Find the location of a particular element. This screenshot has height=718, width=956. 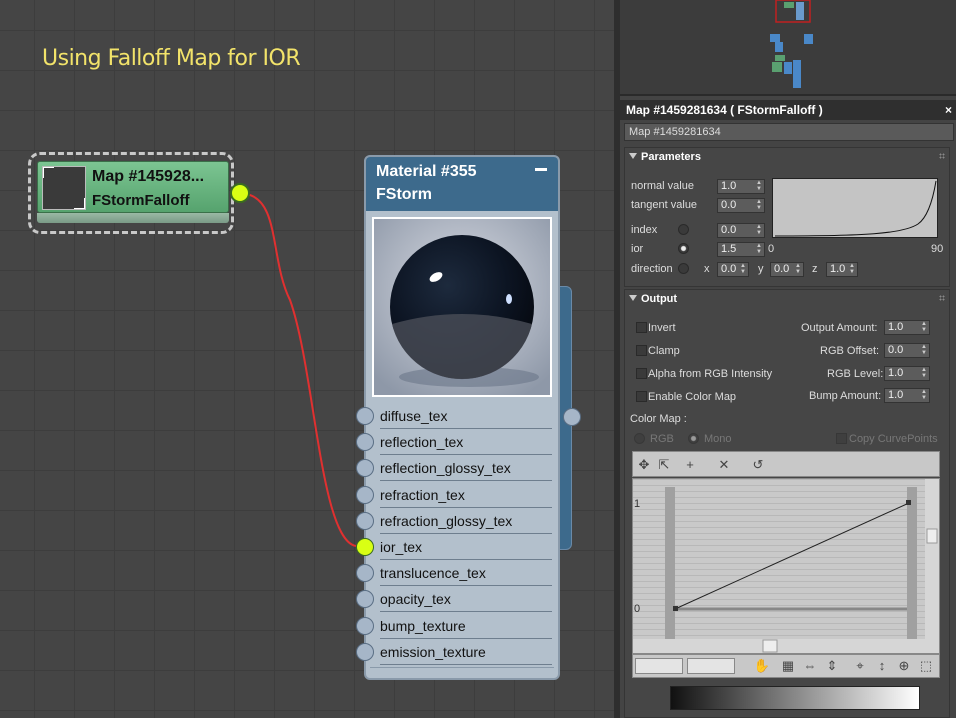

material-slot-translucence-tex: translucence_tex is located at coordinates (457, 573).